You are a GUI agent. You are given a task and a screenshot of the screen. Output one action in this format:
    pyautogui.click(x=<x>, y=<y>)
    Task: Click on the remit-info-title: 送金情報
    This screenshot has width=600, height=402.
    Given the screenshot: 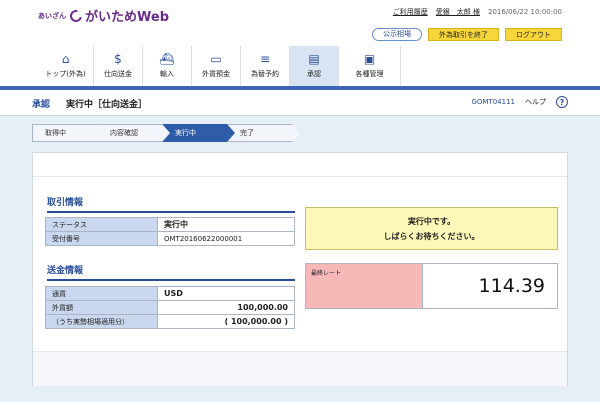 What is the action you would take?
    pyautogui.click(x=171, y=272)
    